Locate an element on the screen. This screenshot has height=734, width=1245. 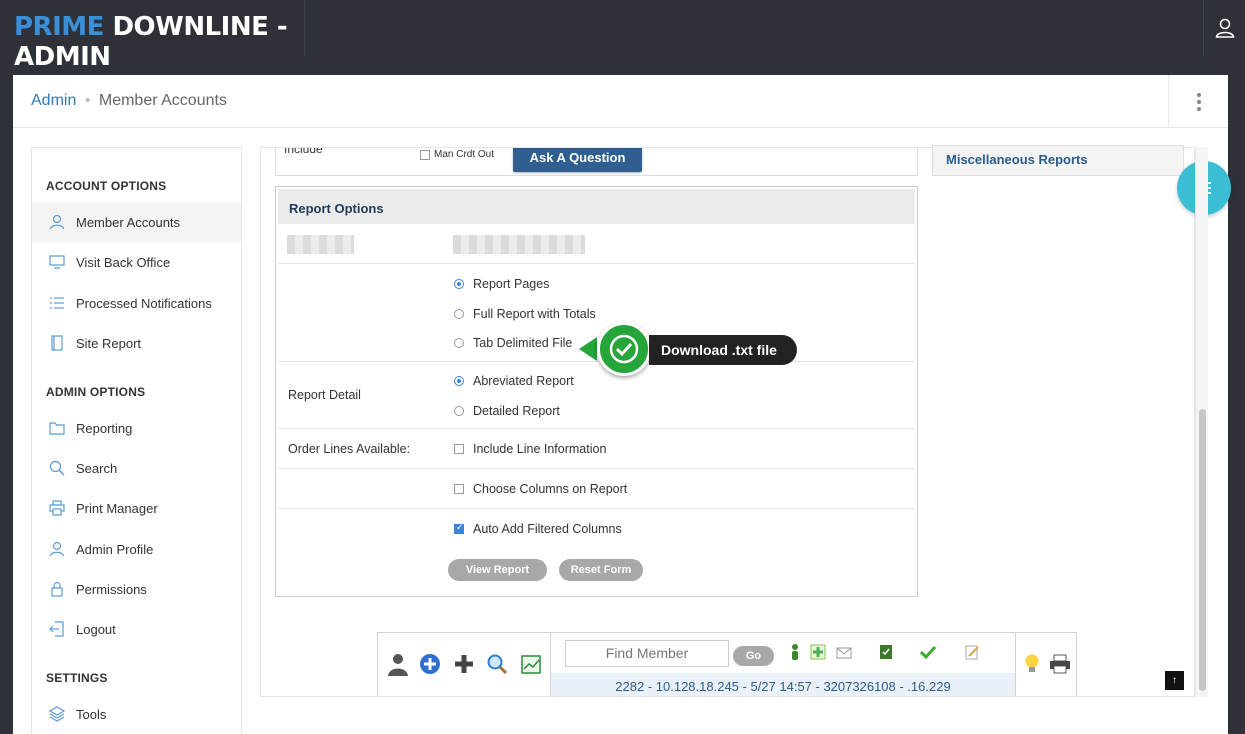
sidebar-item-member-accounts: Member Accounts is located at coordinates (136, 222).